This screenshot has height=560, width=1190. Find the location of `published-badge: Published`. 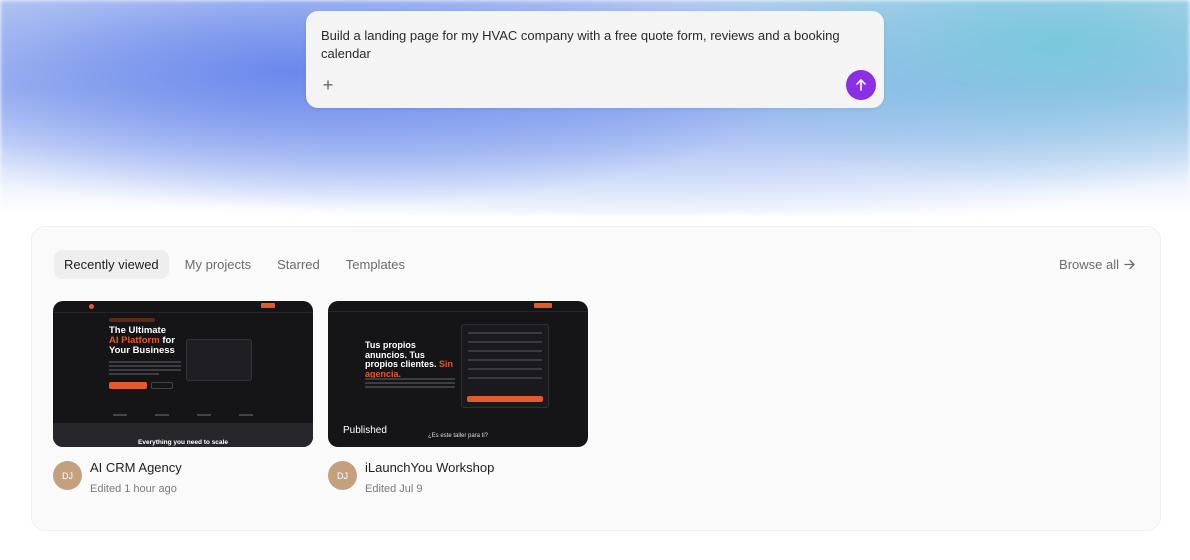

published-badge: Published is located at coordinates (365, 430).